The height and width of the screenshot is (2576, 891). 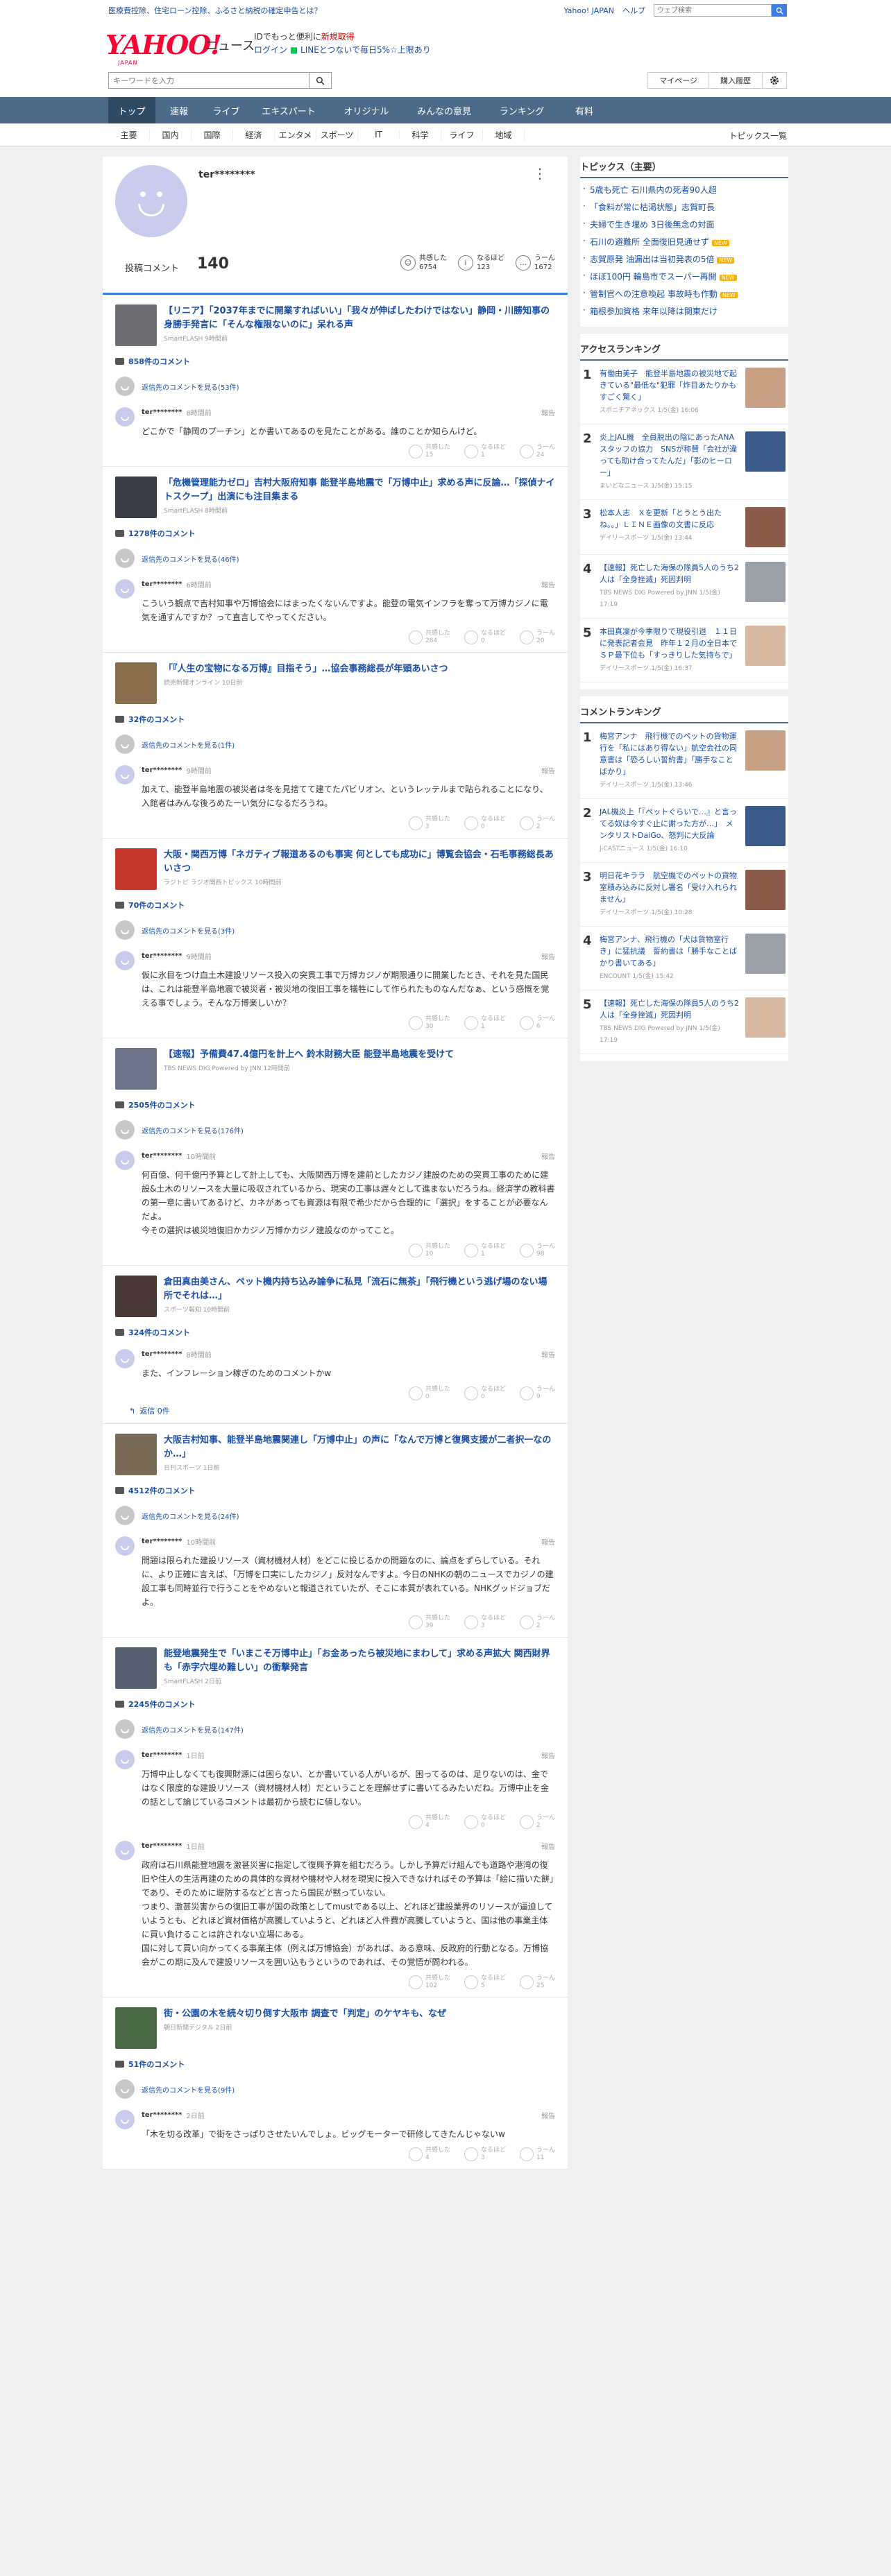 What do you see at coordinates (226, 110) in the screenshot?
I see `tab-live: ライブ` at bounding box center [226, 110].